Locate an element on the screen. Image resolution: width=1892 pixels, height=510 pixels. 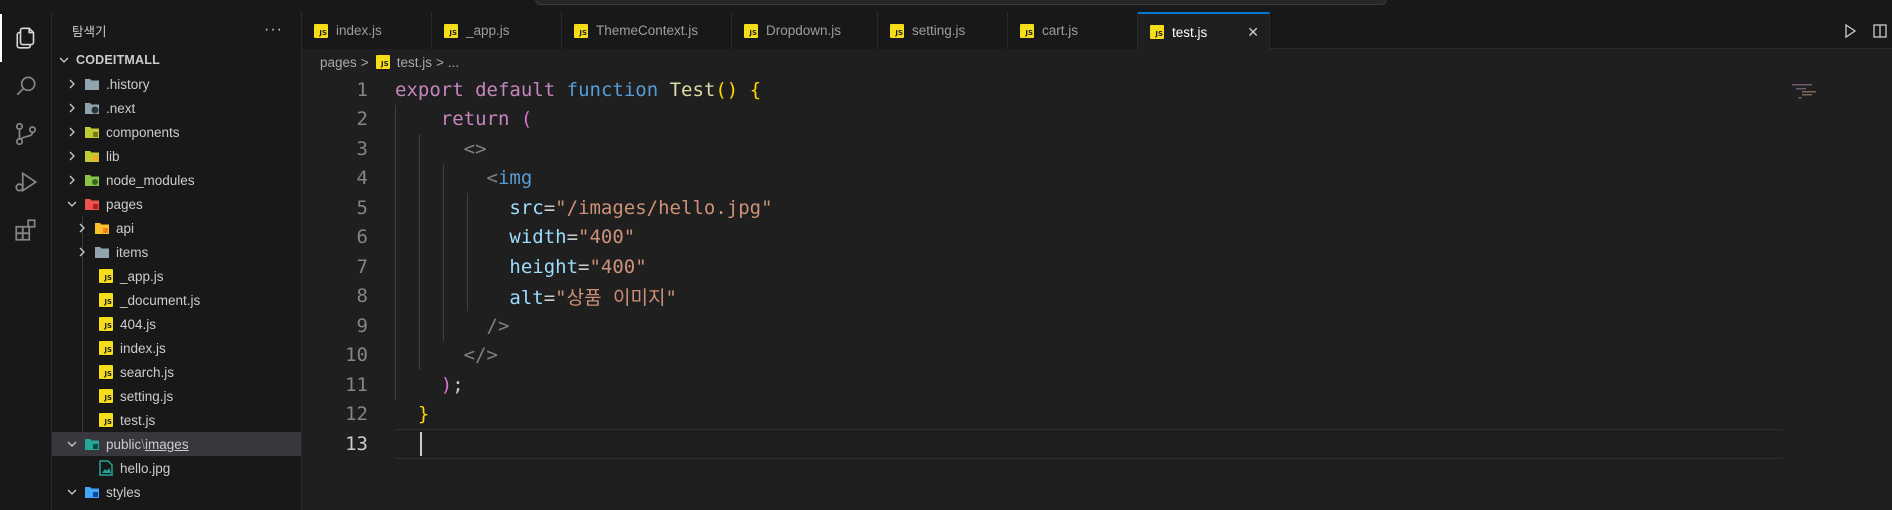
tab-dropdown-js: JS Dropdown.js is located at coordinates (805, 30).